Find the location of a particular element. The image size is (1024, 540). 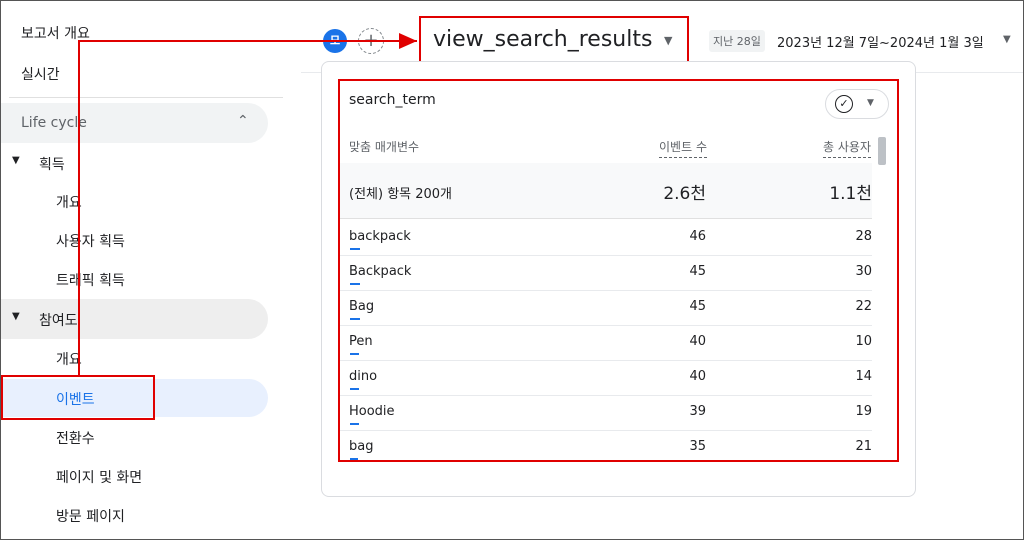

nav-realtime: 실시간 is located at coordinates (40, 74).